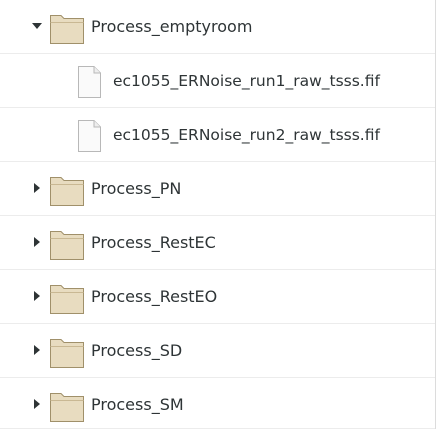  I want to click on tree-row-file-run2: ec1055_ERNoise_run2_raw_tsss.fif, so click(217, 135).